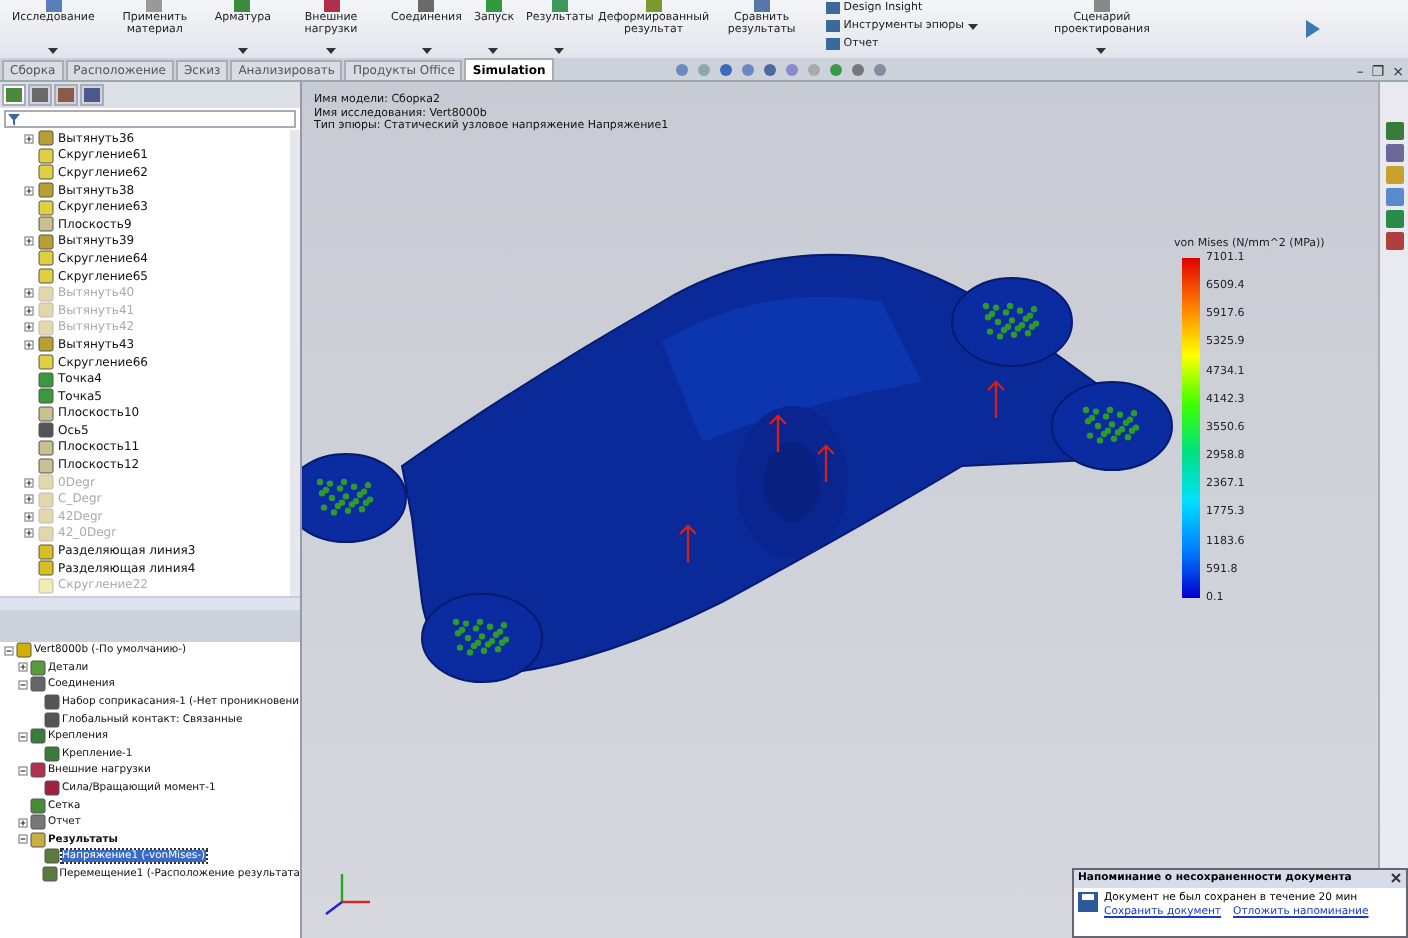 The image size is (1408, 938). What do you see at coordinates (38, 822) in the screenshot?
I see `report-icon` at bounding box center [38, 822].